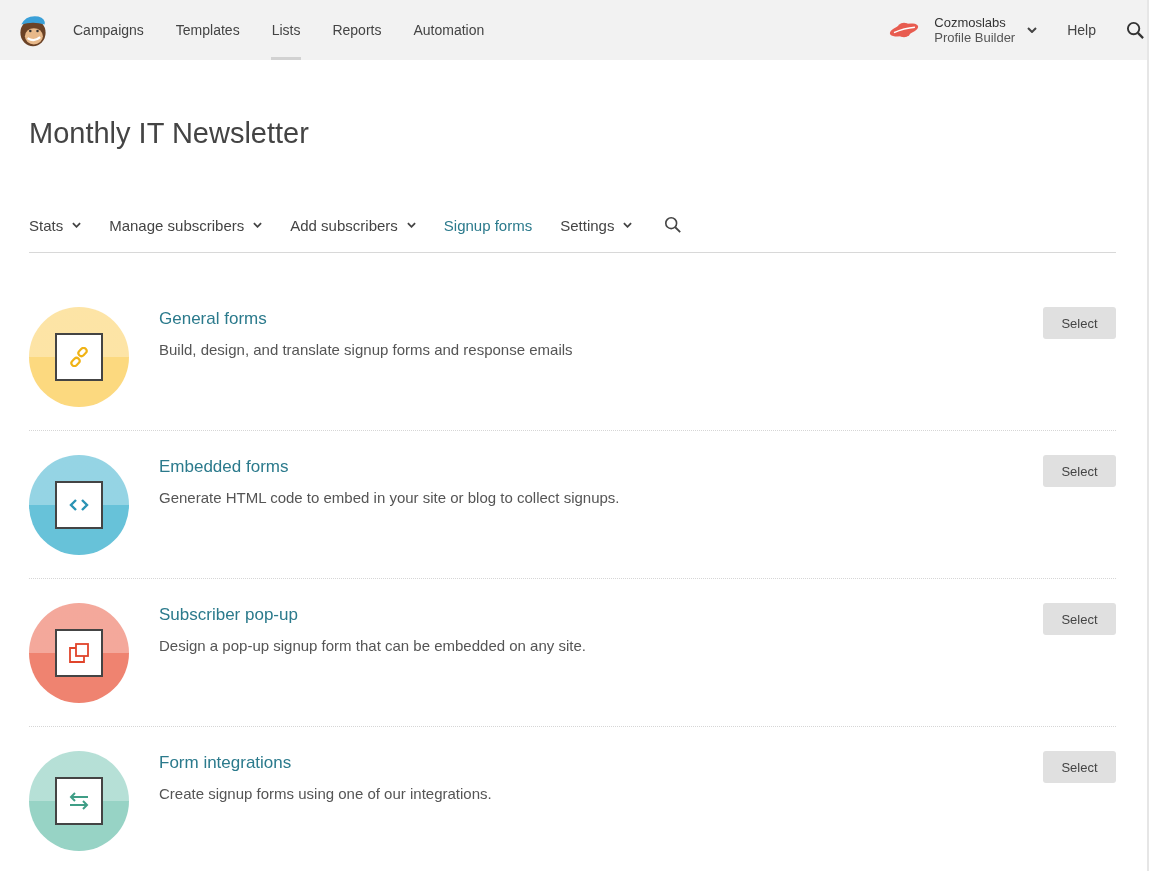 Image resolution: width=1149 pixels, height=871 pixels. I want to click on subnav-tab: Signup forms, so click(488, 225).